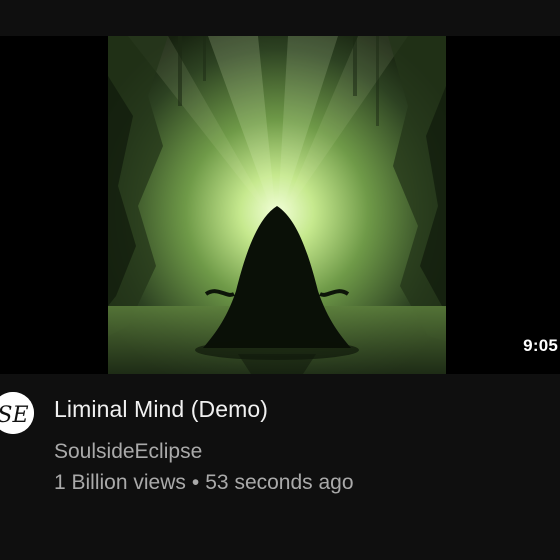 This screenshot has width=560, height=560. Describe the element at coordinates (120, 482) in the screenshot. I see `view-count: 1 Billion views` at that location.